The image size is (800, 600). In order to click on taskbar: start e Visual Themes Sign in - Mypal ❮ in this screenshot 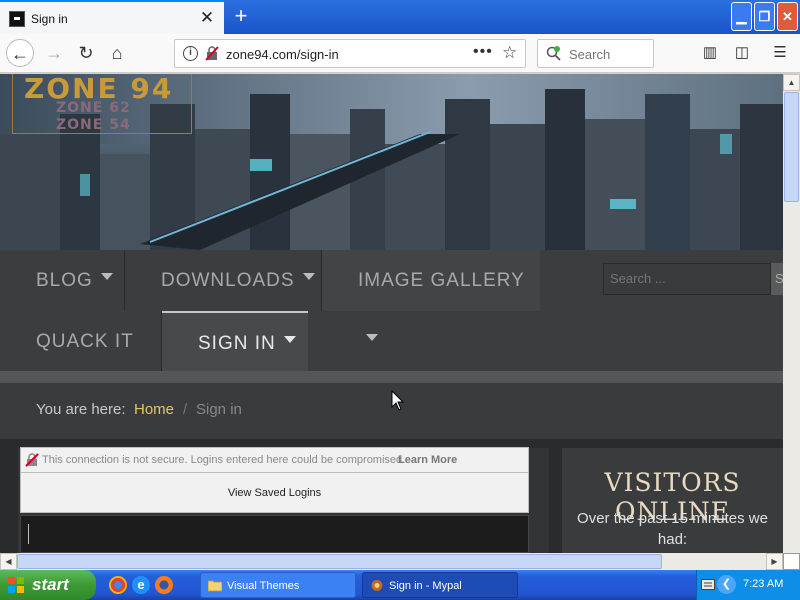, I will do `click(400, 585)`.